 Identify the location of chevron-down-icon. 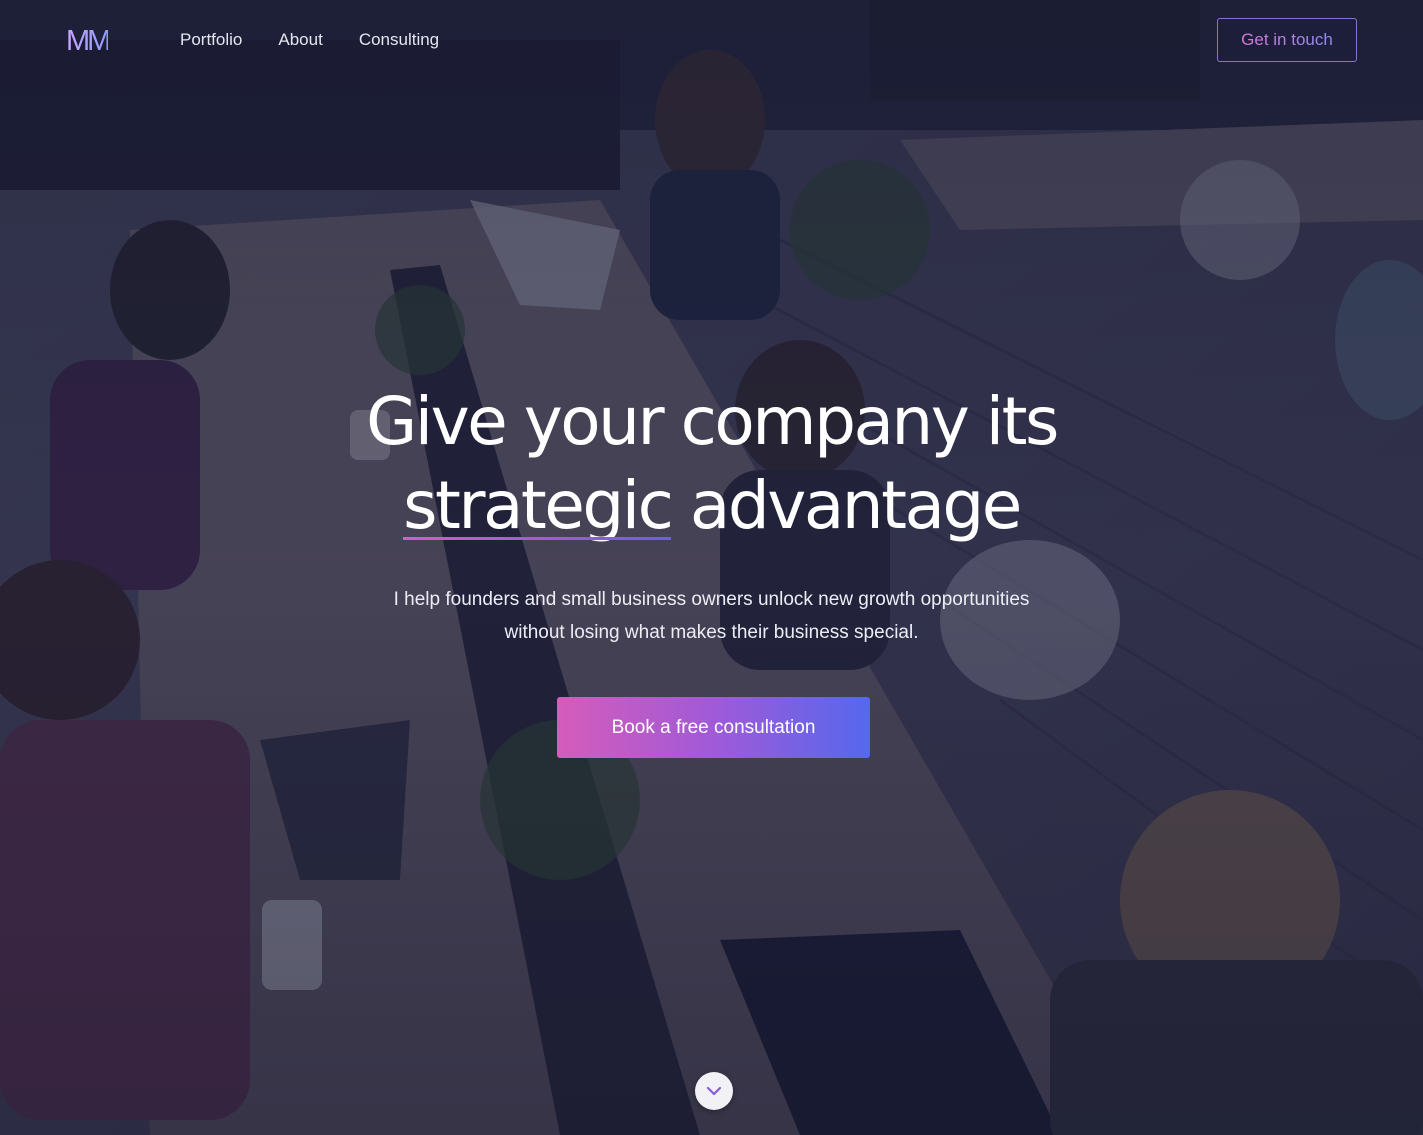
(714, 1091).